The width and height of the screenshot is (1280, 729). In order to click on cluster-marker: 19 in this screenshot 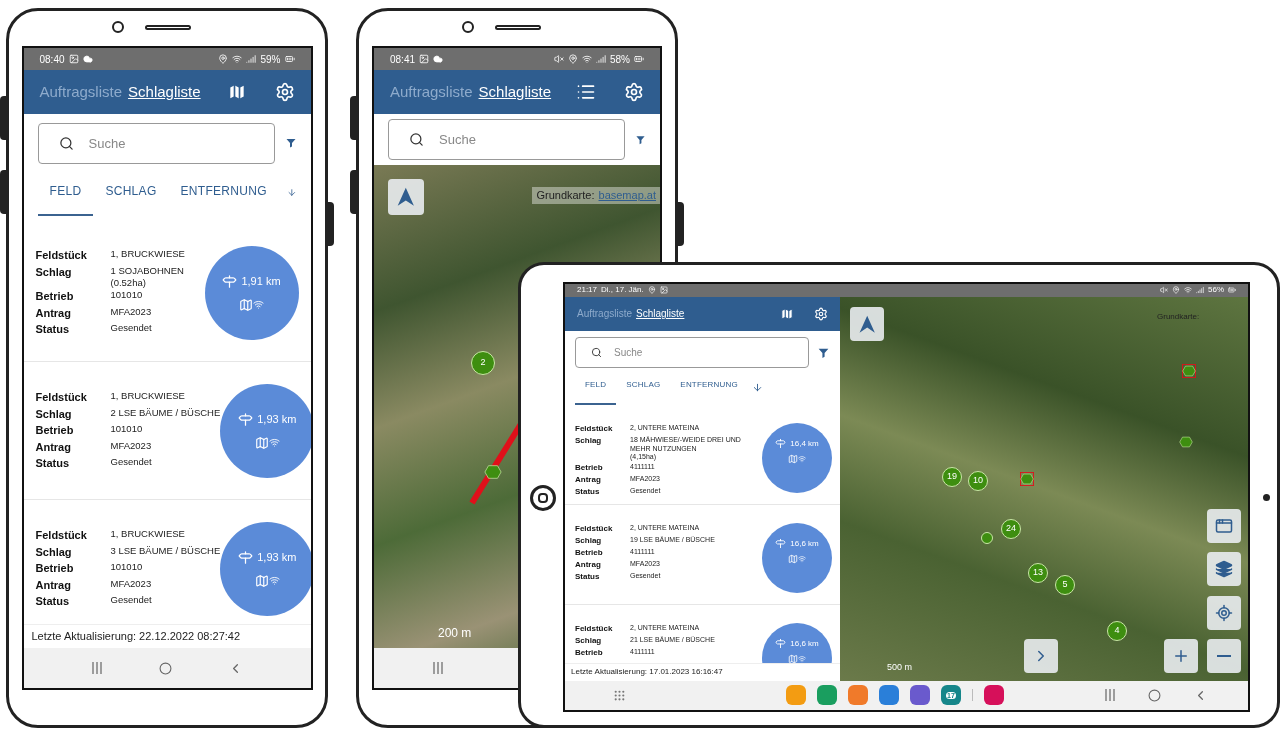, I will do `click(952, 476)`.